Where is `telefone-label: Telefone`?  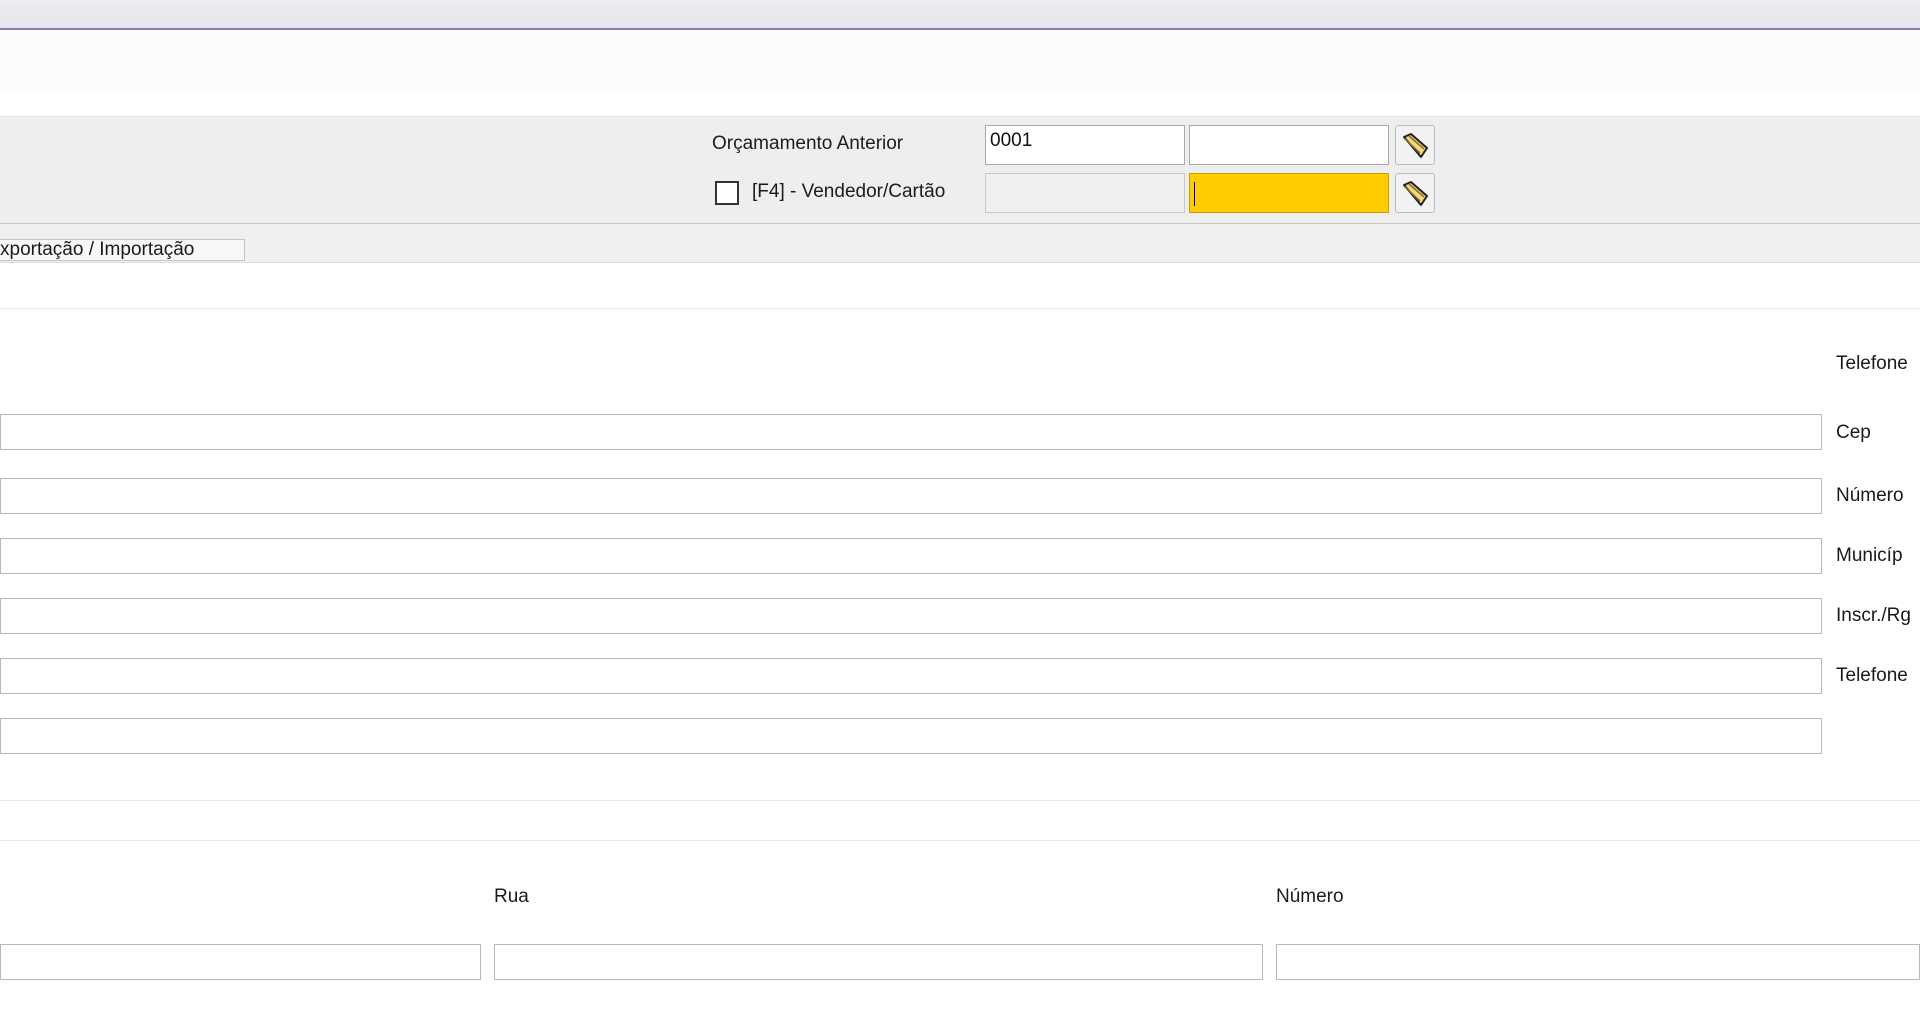 telefone-label: Telefone is located at coordinates (1872, 363).